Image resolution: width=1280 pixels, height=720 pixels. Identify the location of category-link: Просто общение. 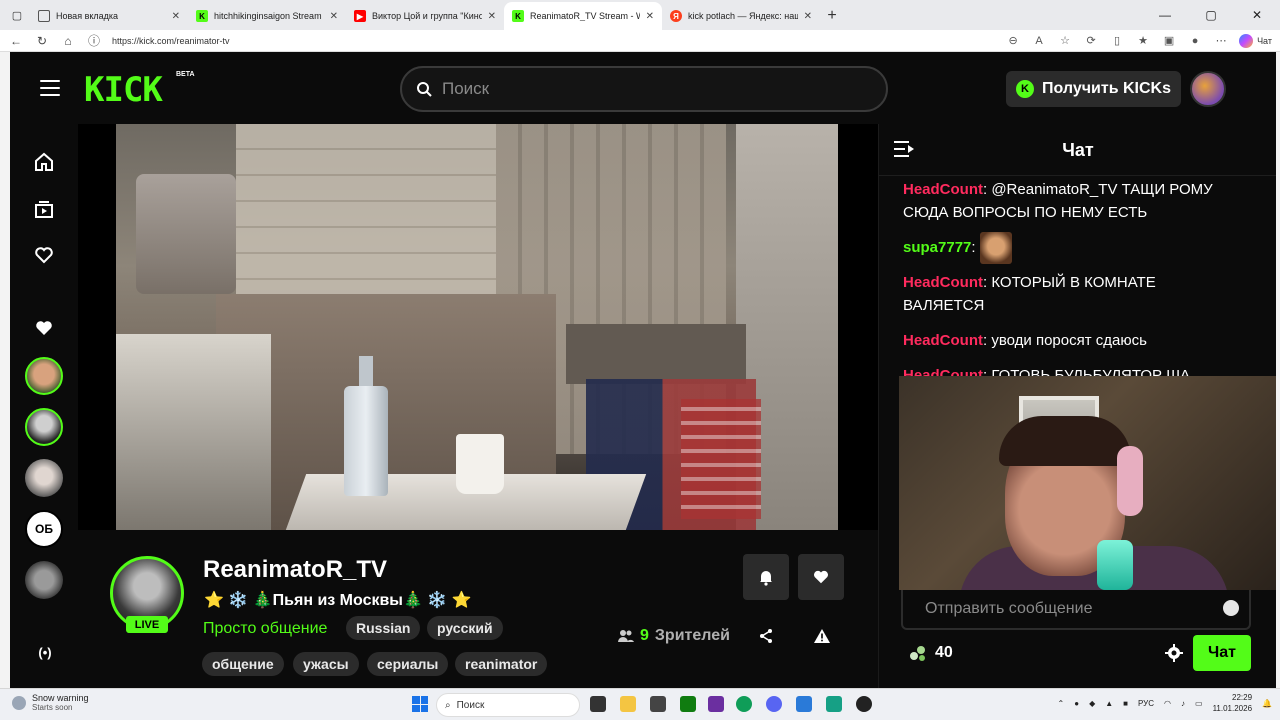
(265, 629).